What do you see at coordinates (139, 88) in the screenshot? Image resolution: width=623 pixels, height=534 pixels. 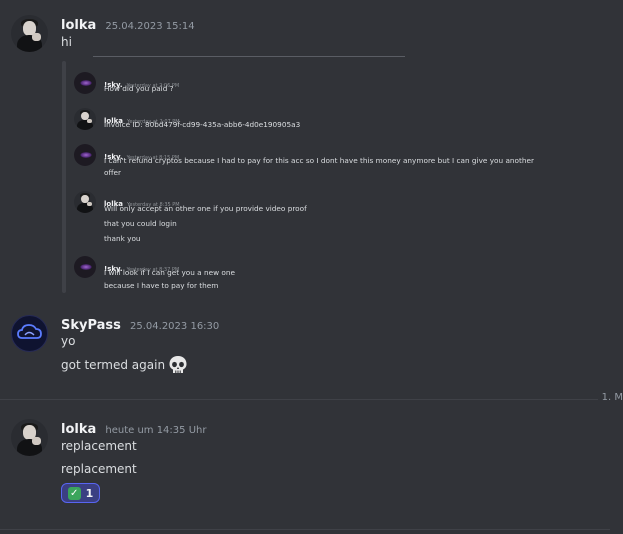 I see `embedded-text: How did you paid ?` at bounding box center [139, 88].